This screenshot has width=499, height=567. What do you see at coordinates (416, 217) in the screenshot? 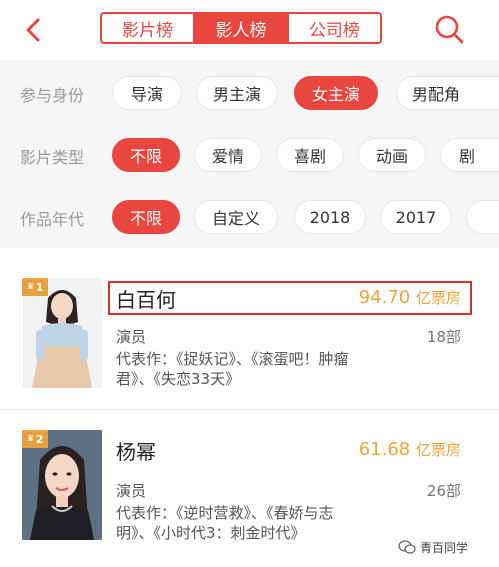
I see `chip-year-2017: 2017` at bounding box center [416, 217].